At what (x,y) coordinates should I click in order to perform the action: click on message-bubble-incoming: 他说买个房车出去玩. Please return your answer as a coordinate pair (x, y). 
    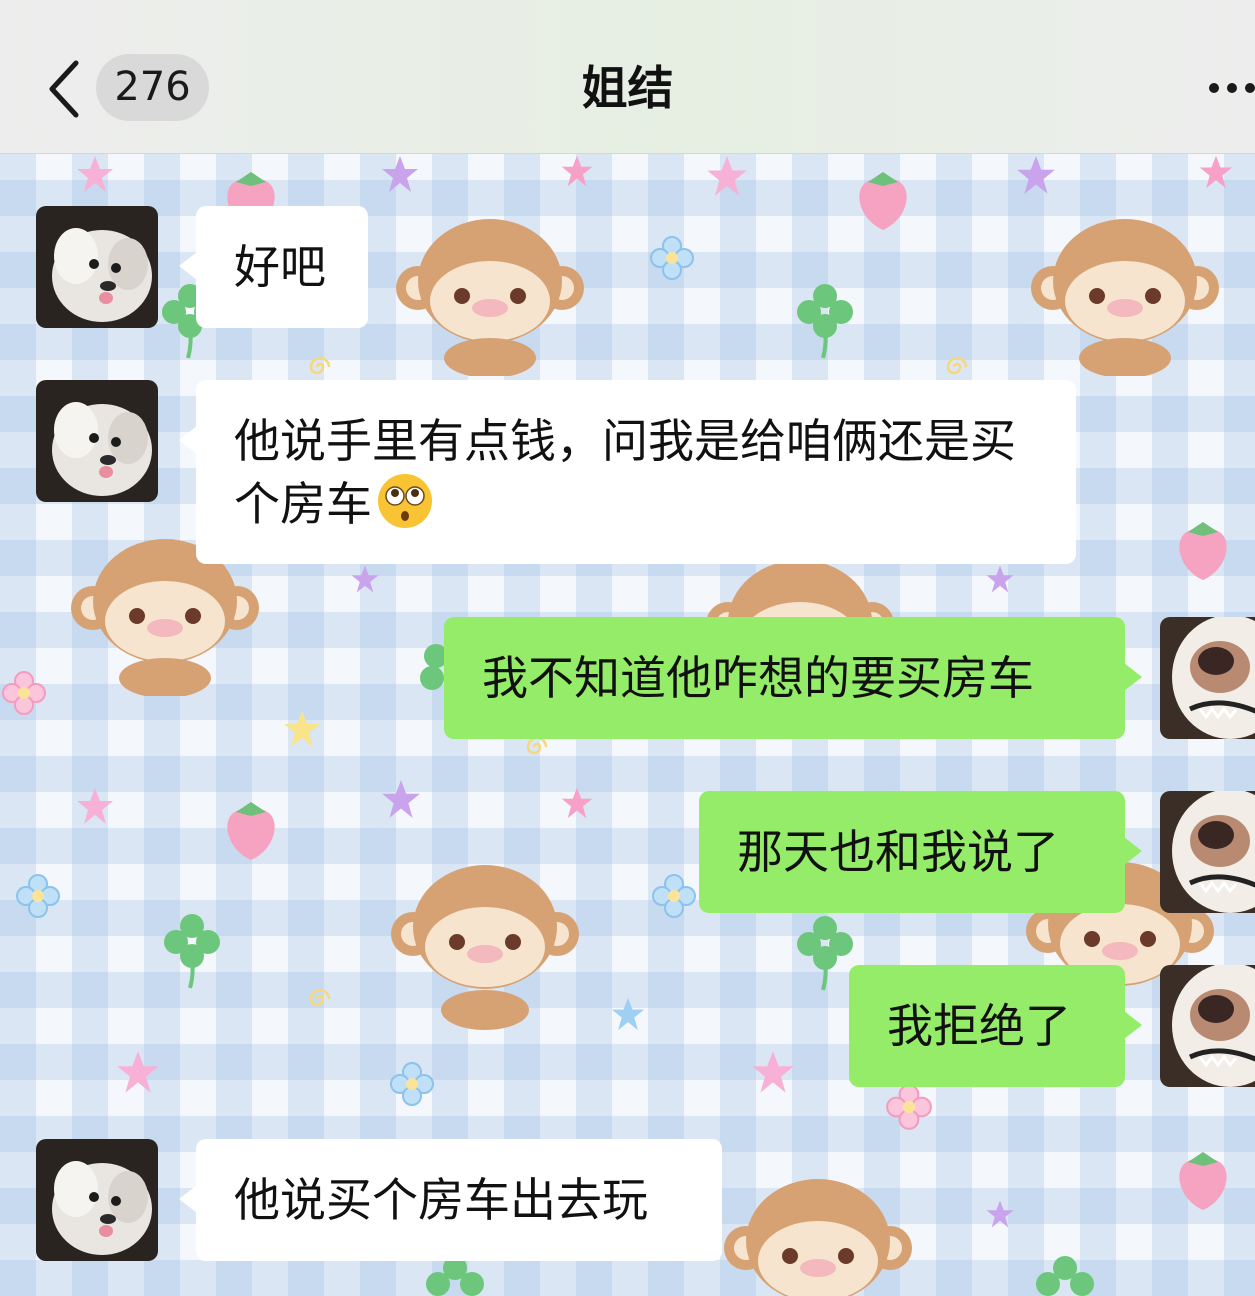
    Looking at the image, I should click on (450, 1200).